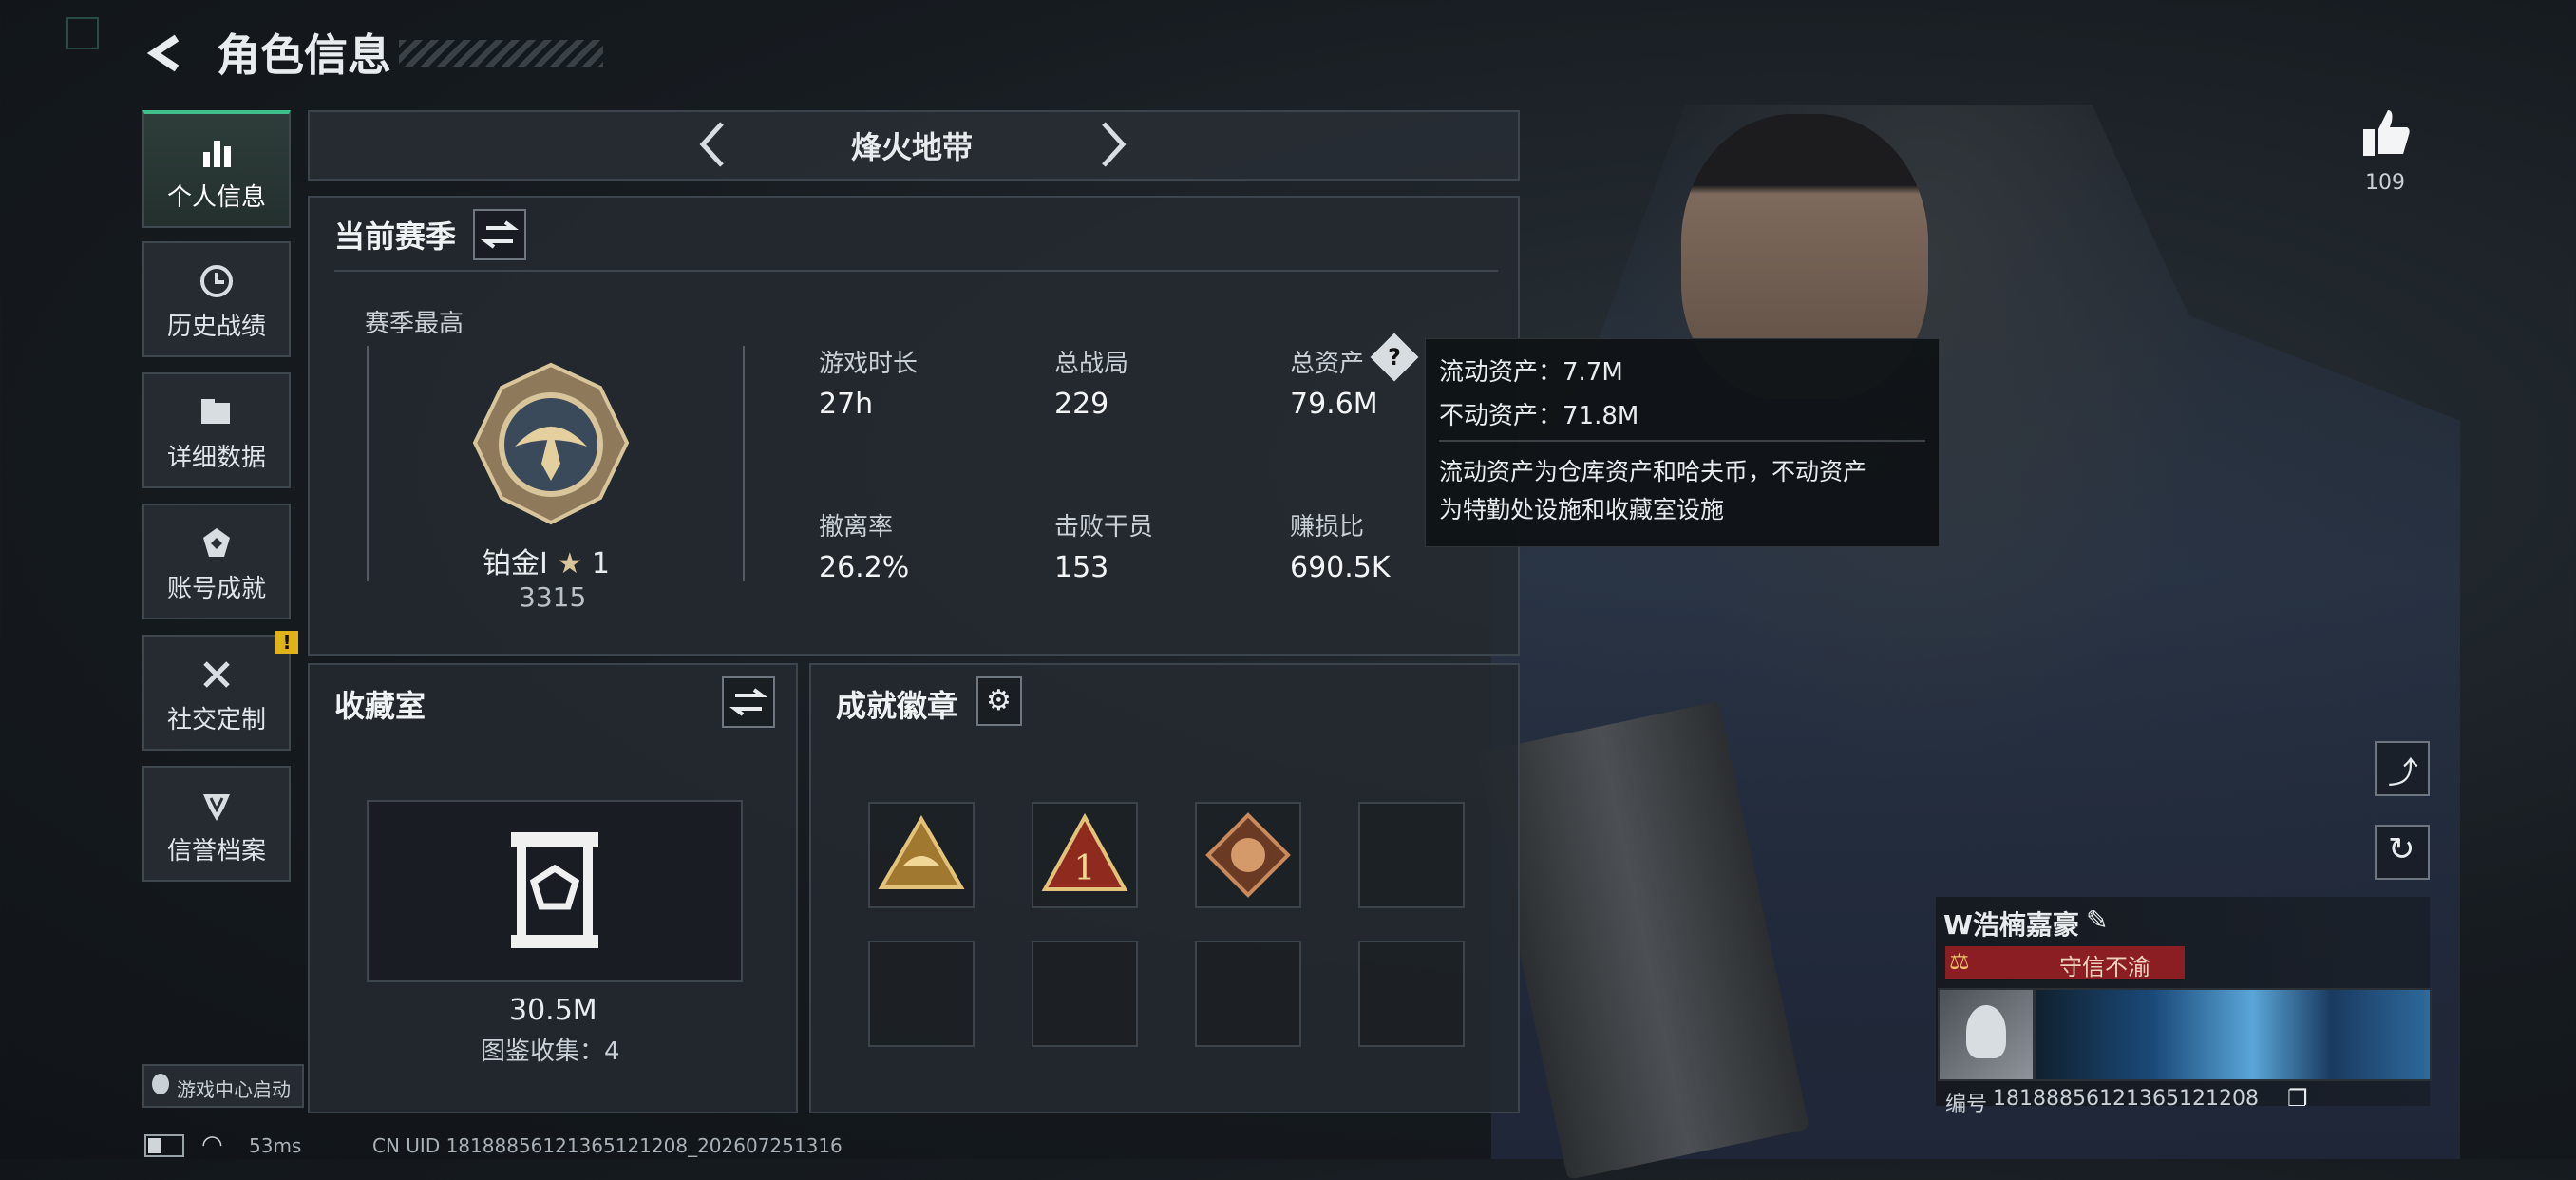  I want to click on achievement-icon, so click(216, 542).